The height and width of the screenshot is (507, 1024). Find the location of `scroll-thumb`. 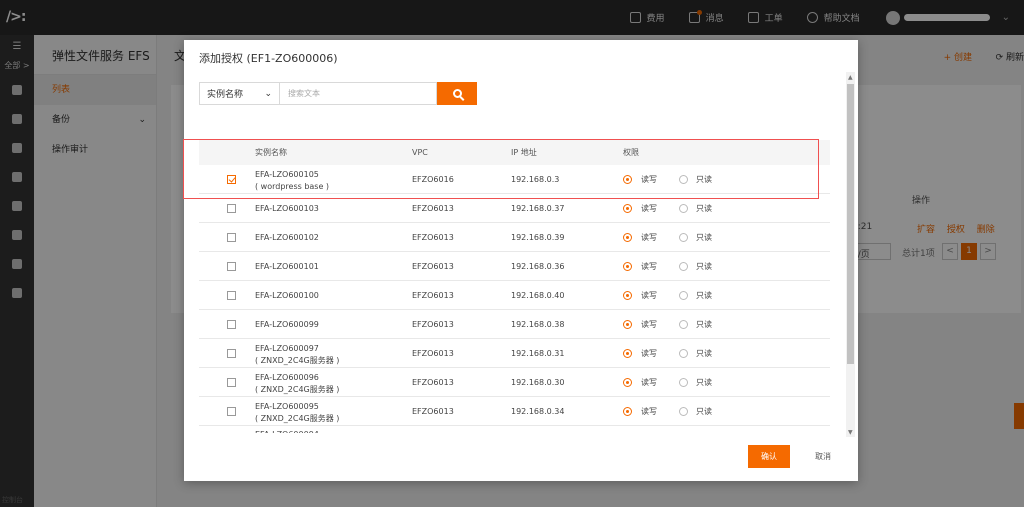

scroll-thumb is located at coordinates (850, 224).